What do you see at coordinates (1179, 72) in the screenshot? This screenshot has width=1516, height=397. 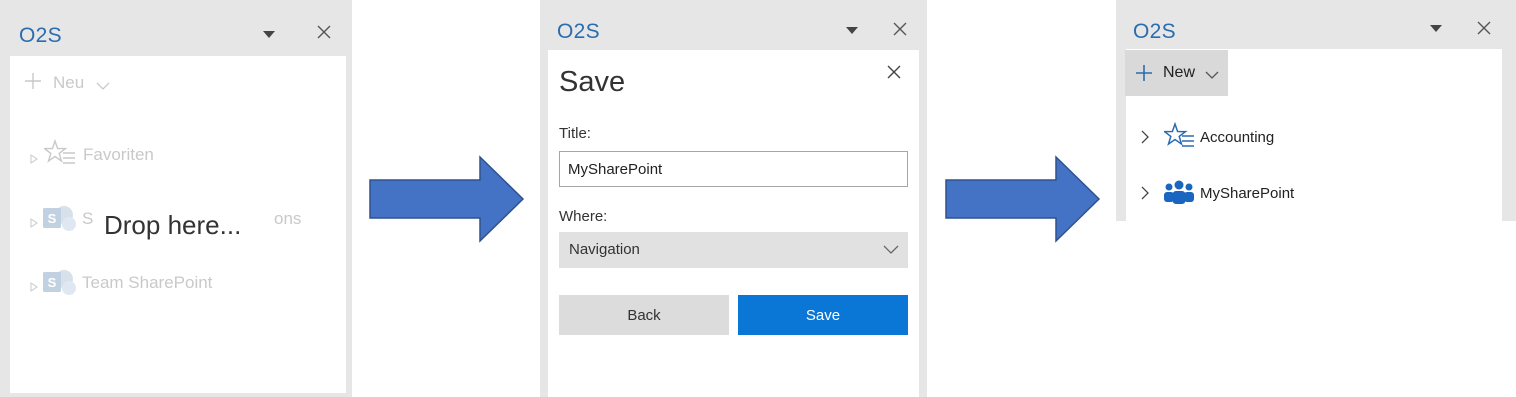 I see `new-button-label: New` at bounding box center [1179, 72].